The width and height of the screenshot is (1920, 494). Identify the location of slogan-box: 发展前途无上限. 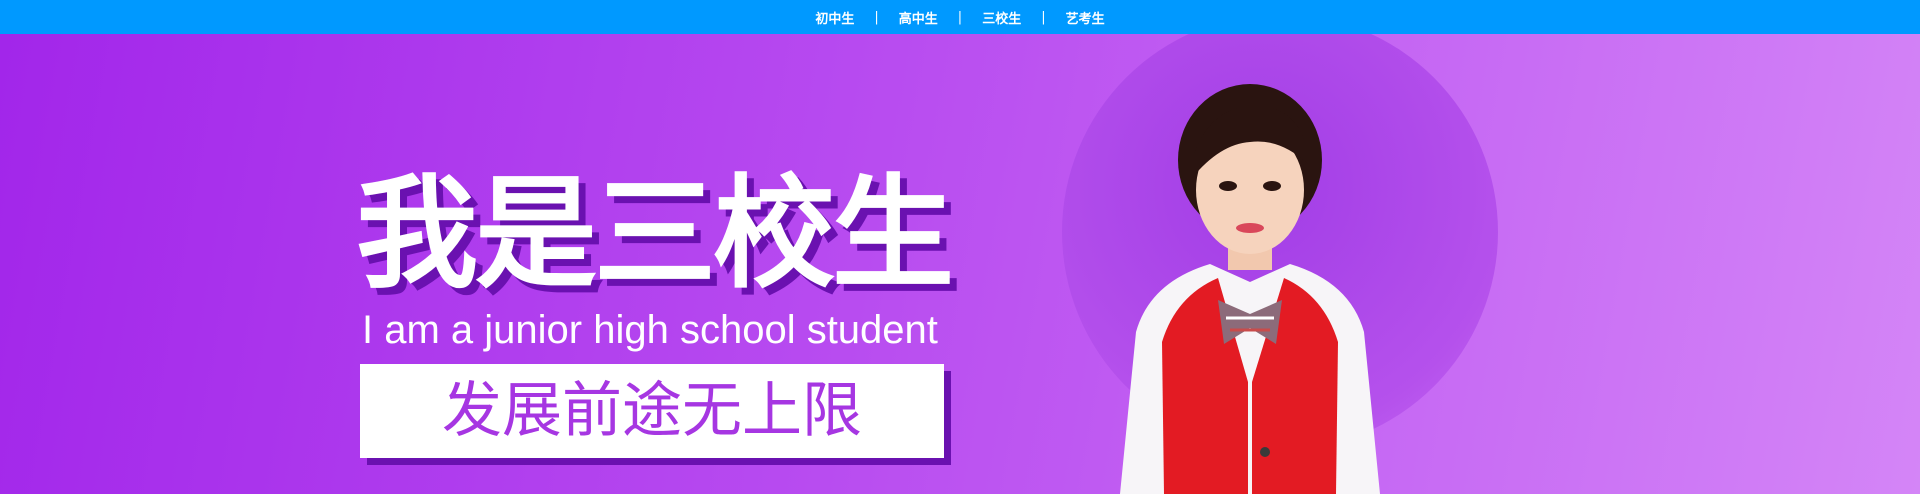
(652, 411).